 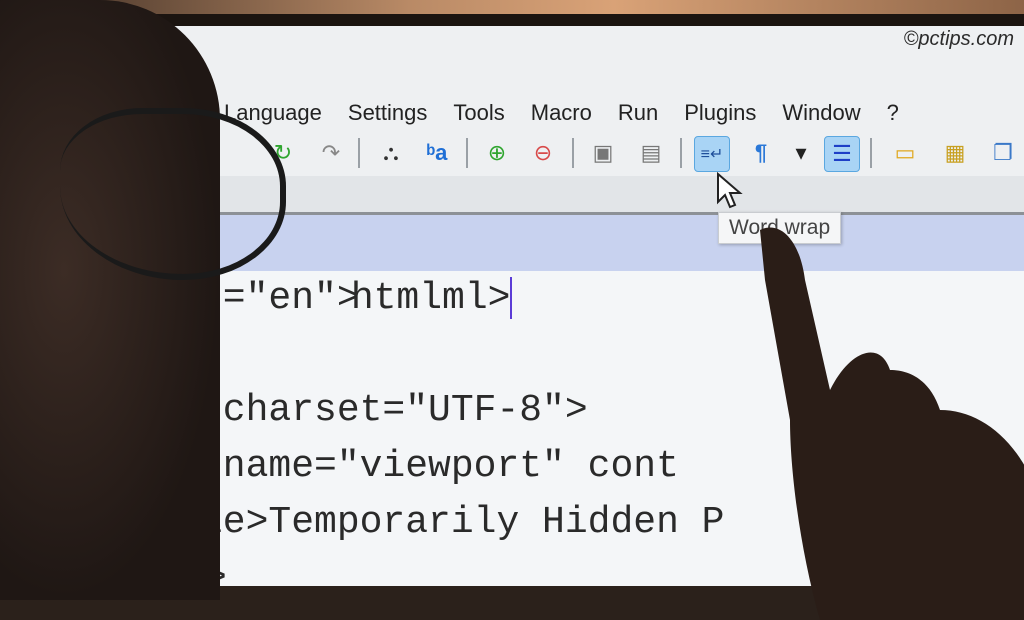 I want to click on editor-line: le>Temporarily Hidden P, so click(x=462, y=523).